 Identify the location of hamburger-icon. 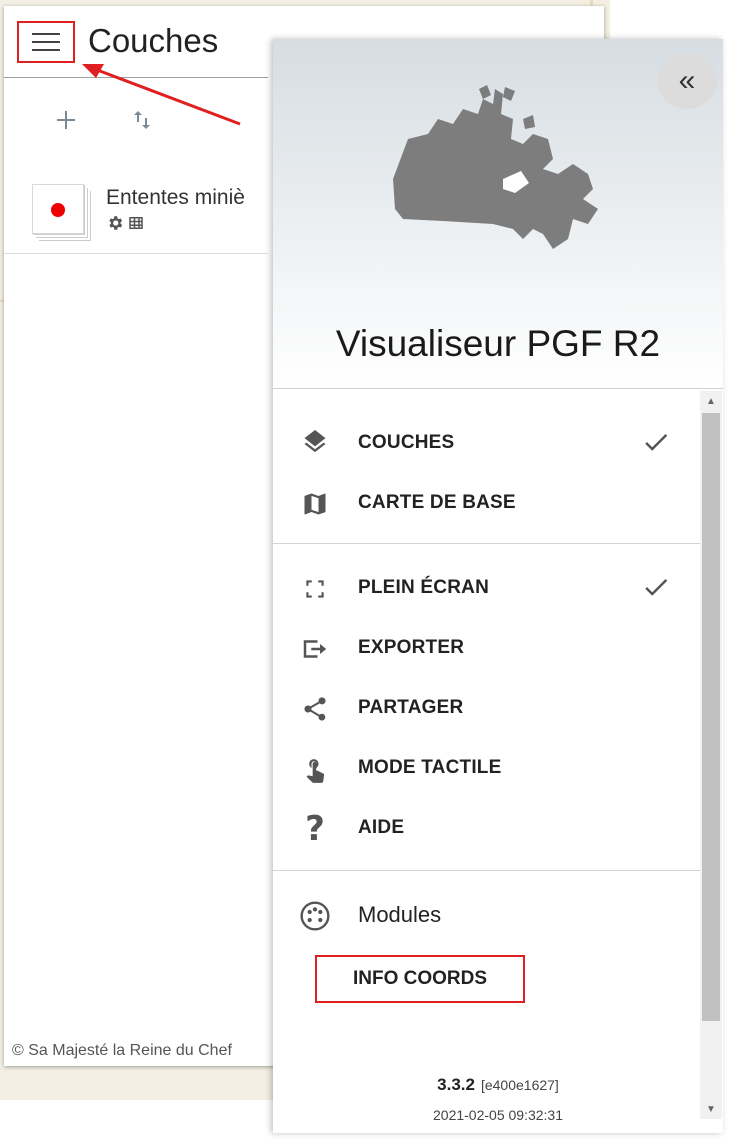
(46, 42).